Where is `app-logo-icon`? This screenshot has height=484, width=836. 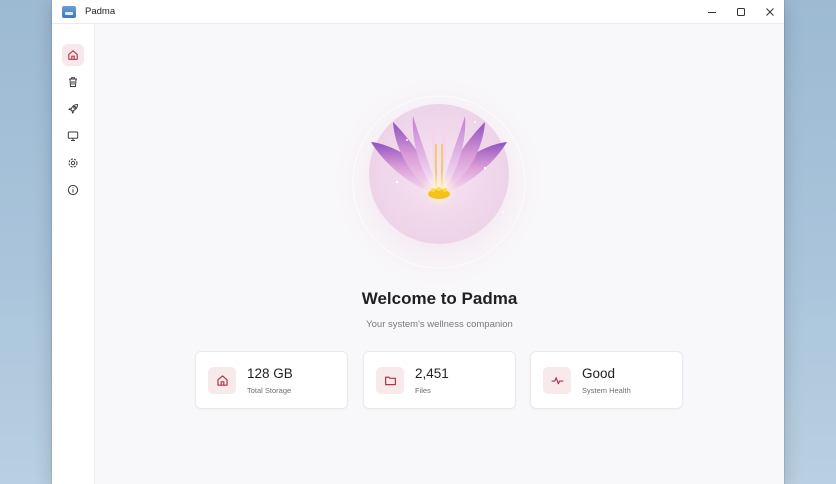
app-logo-icon is located at coordinates (69, 11).